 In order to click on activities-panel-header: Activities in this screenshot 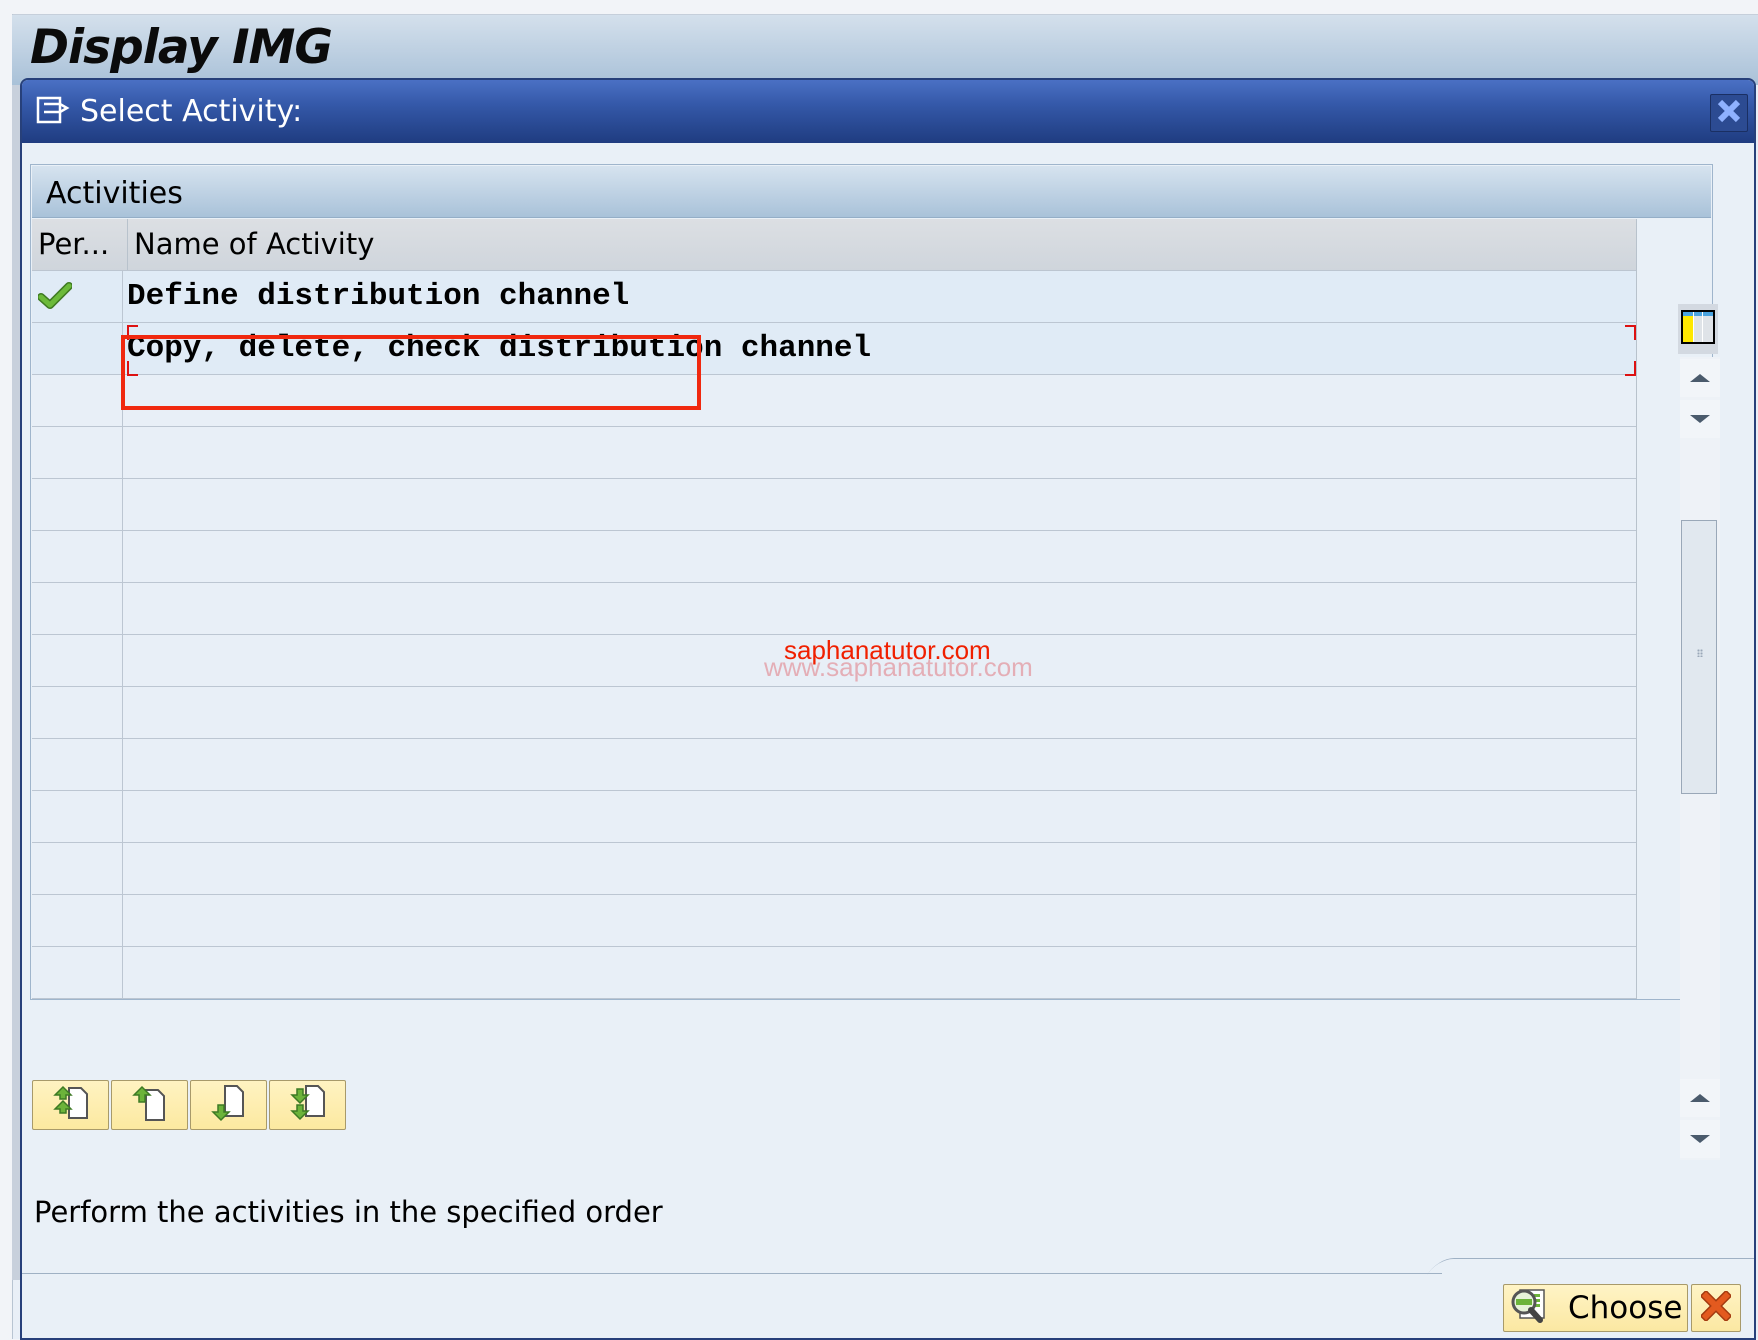, I will do `click(871, 192)`.